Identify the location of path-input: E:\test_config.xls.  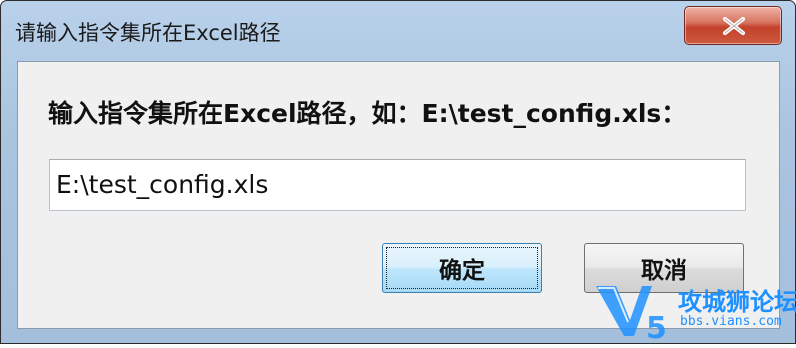
(397, 185).